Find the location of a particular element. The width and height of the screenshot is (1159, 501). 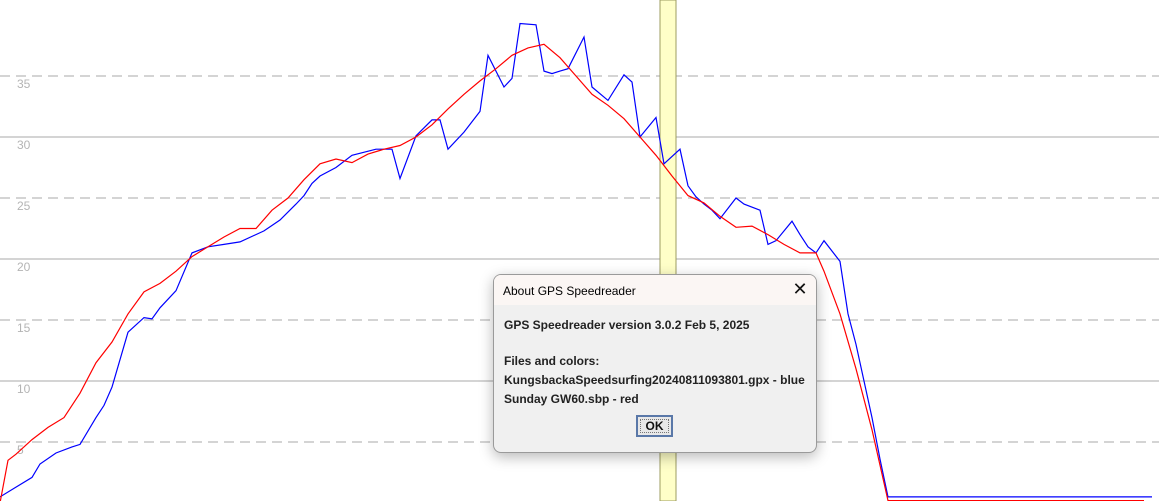

y-tick-label: 10 is located at coordinates (24, 389).